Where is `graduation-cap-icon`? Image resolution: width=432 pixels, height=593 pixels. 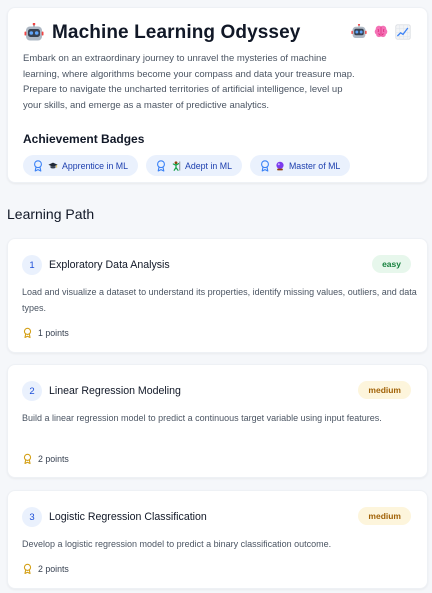 graduation-cap-icon is located at coordinates (53, 166).